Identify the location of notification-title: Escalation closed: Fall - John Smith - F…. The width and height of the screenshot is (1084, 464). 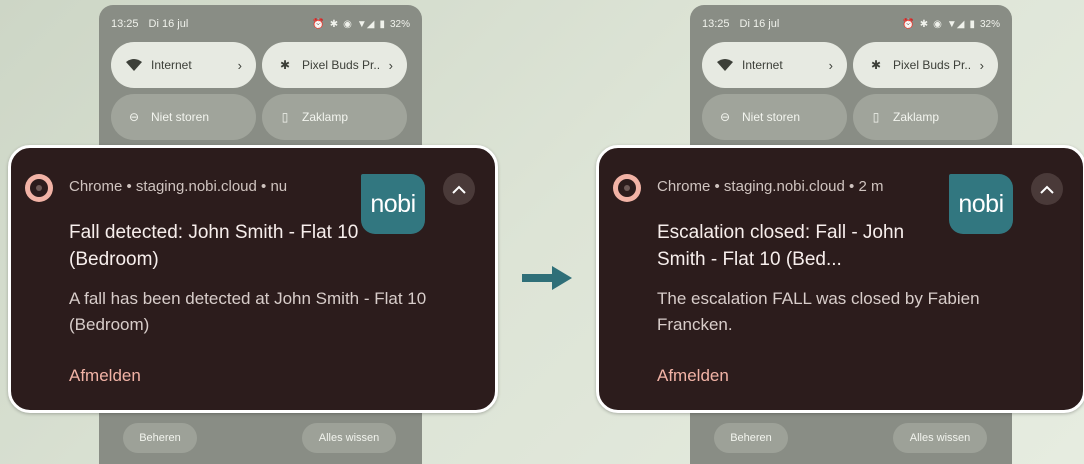
(781, 246).